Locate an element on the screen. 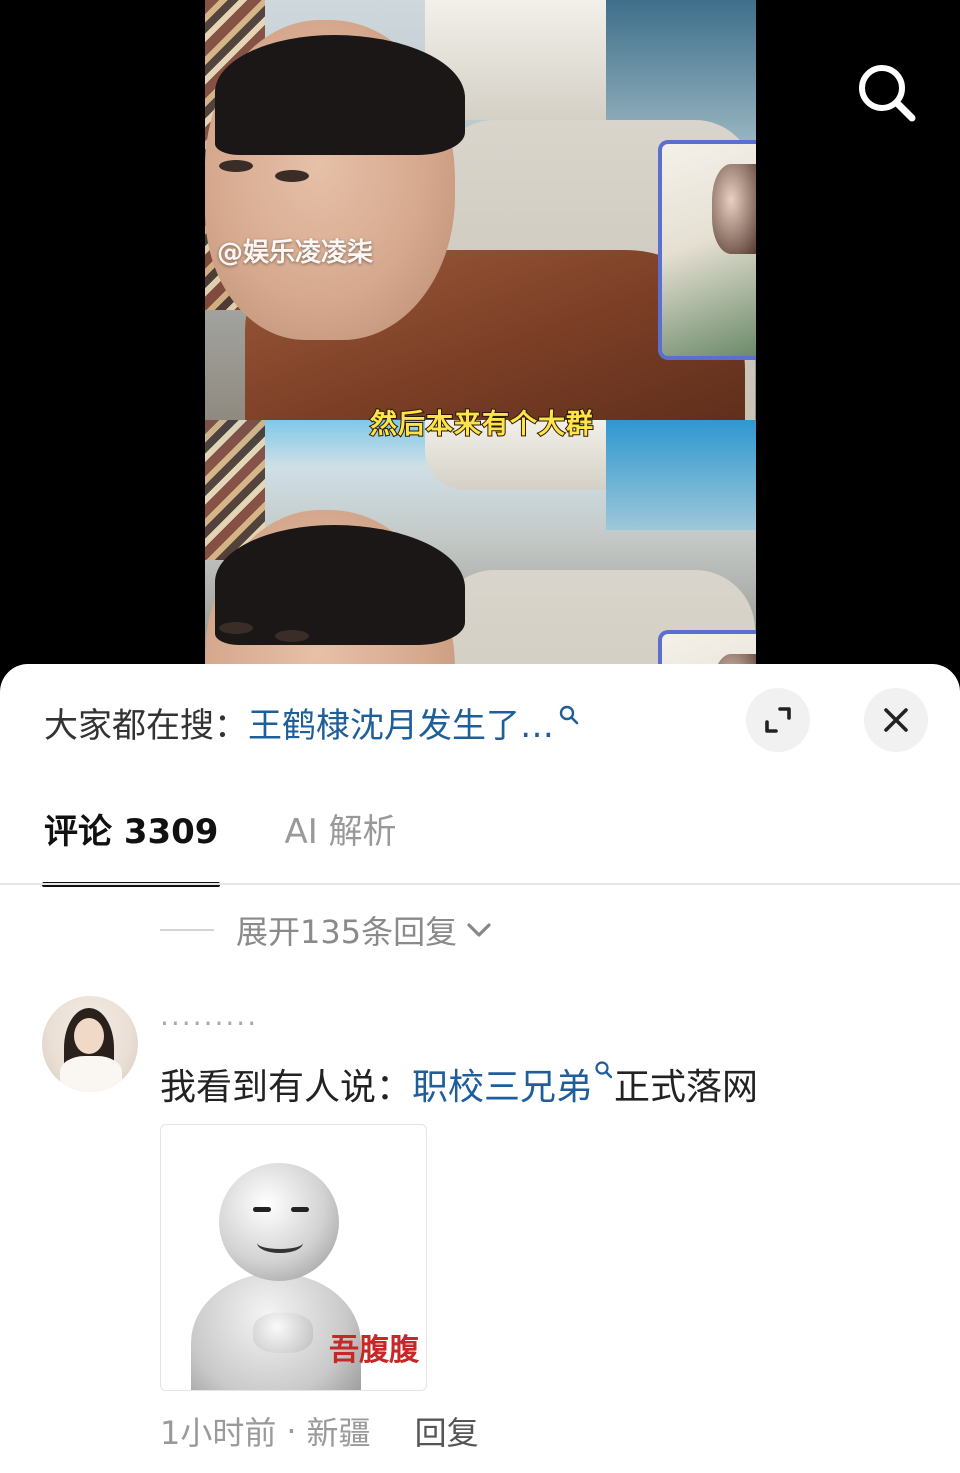 This screenshot has width=960, height=1473. comment-meta: 1小时前 · 新疆 回复 is located at coordinates (319, 1431).